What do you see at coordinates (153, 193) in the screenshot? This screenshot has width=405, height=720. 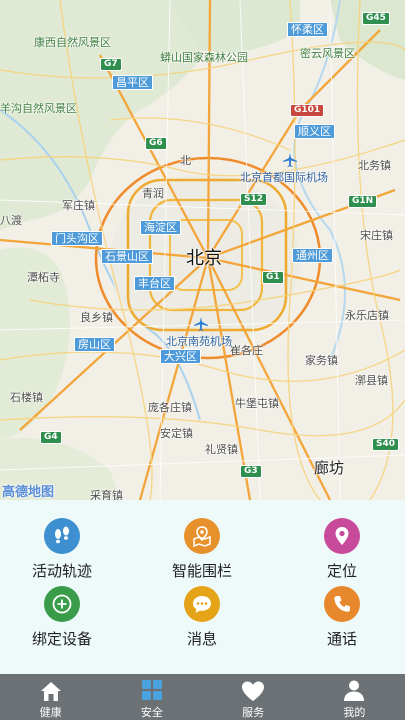 I see `map-place-label: 青润` at bounding box center [153, 193].